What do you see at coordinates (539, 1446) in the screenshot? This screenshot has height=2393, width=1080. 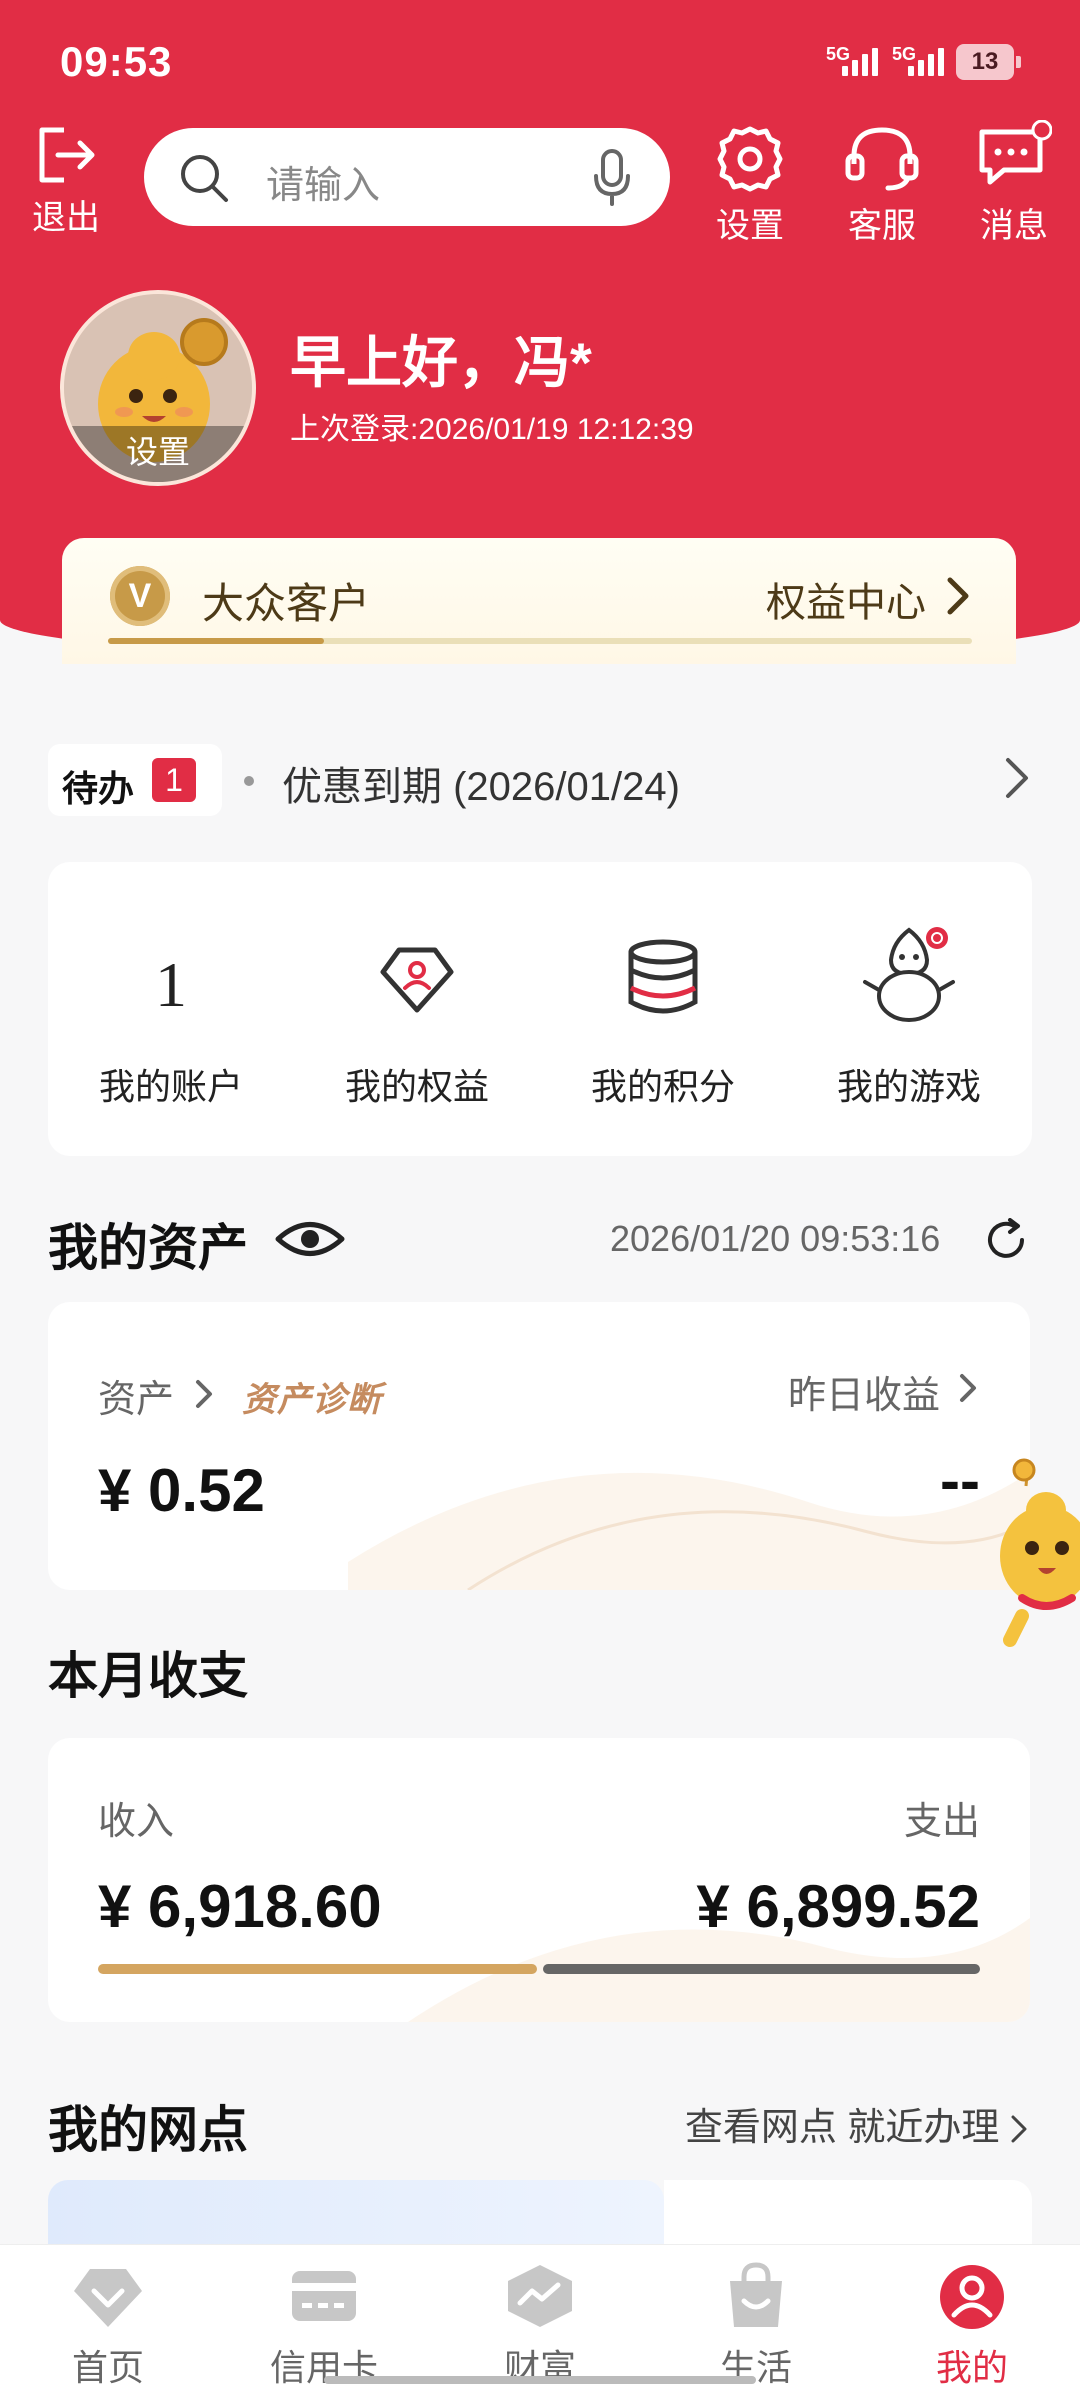 I see `assets-card: 资产 资产诊断 昨日收益 ¥ 0.52 --` at bounding box center [539, 1446].